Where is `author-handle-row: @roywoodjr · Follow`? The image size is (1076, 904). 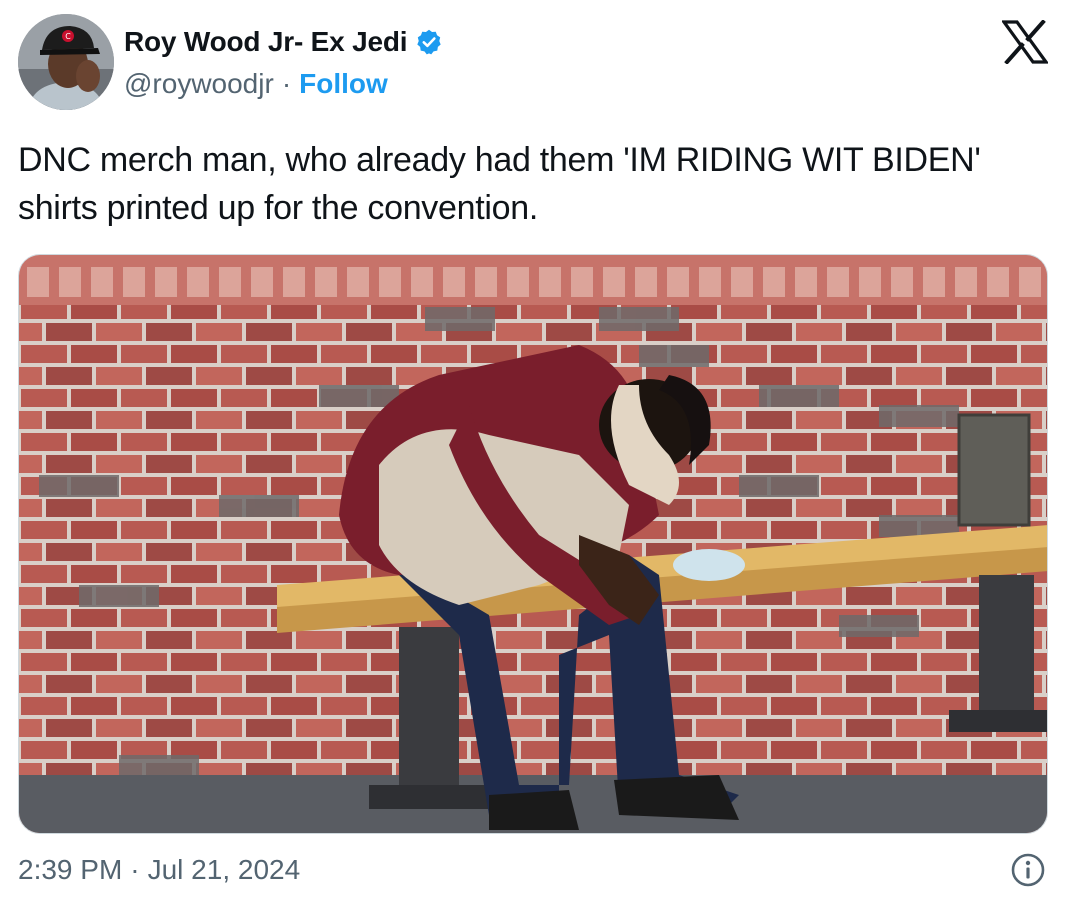
author-handle-row: @roywoodjr · Follow is located at coordinates (256, 84).